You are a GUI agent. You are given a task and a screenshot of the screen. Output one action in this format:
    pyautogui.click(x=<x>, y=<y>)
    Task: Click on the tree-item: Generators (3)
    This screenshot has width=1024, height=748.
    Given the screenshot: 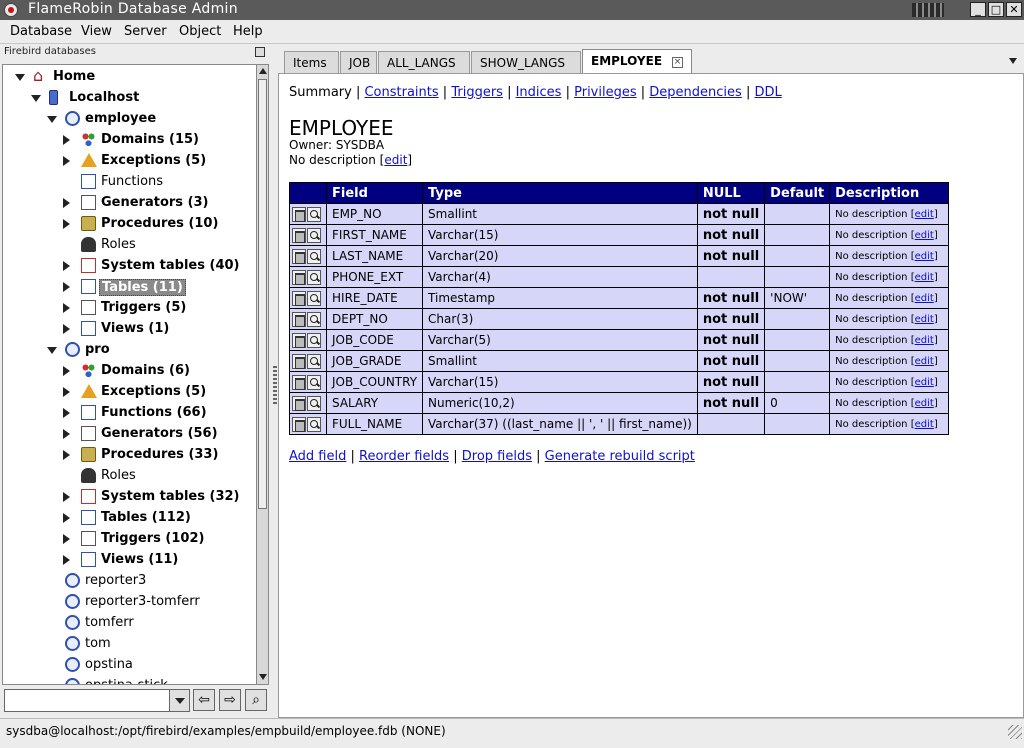 What is the action you would take?
    pyautogui.click(x=129, y=203)
    